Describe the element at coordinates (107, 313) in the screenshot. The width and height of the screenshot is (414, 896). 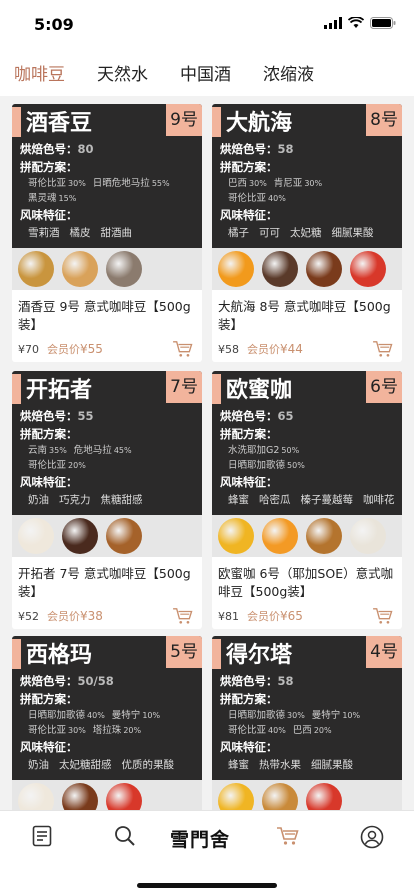
I see `product-title: 酒香豆 9号 意式咖啡豆【500g装】` at that location.